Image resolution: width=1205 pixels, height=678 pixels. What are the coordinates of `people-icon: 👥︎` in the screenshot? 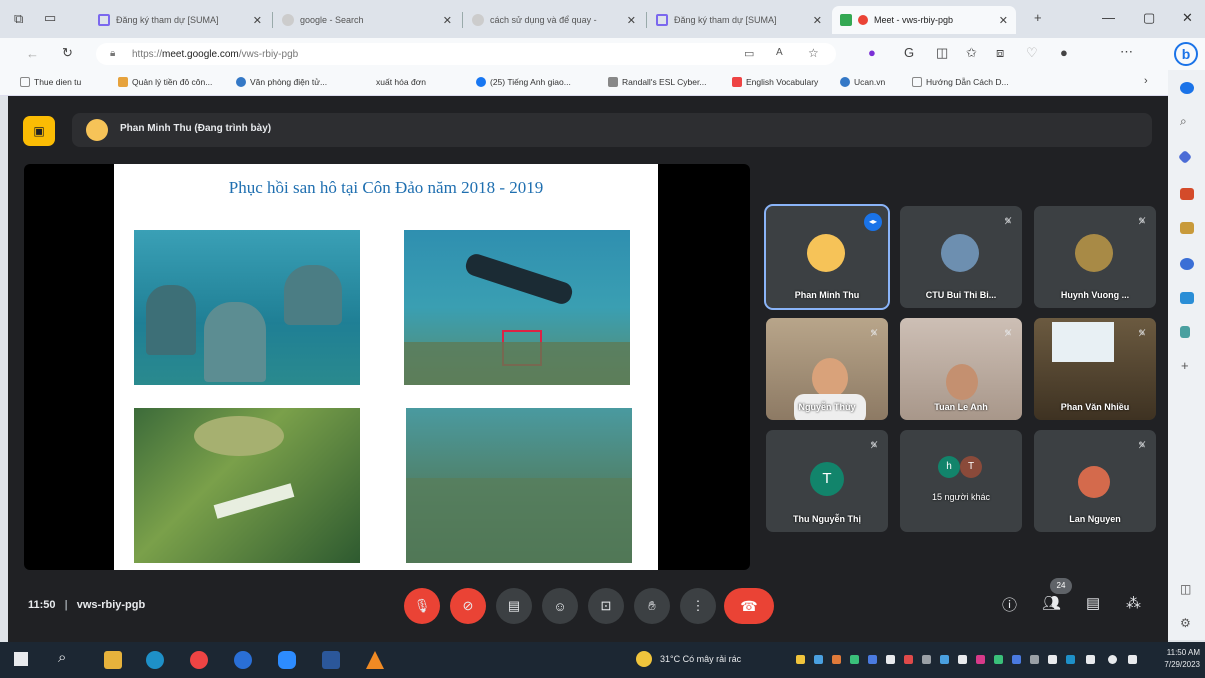 It's located at (1051, 603).